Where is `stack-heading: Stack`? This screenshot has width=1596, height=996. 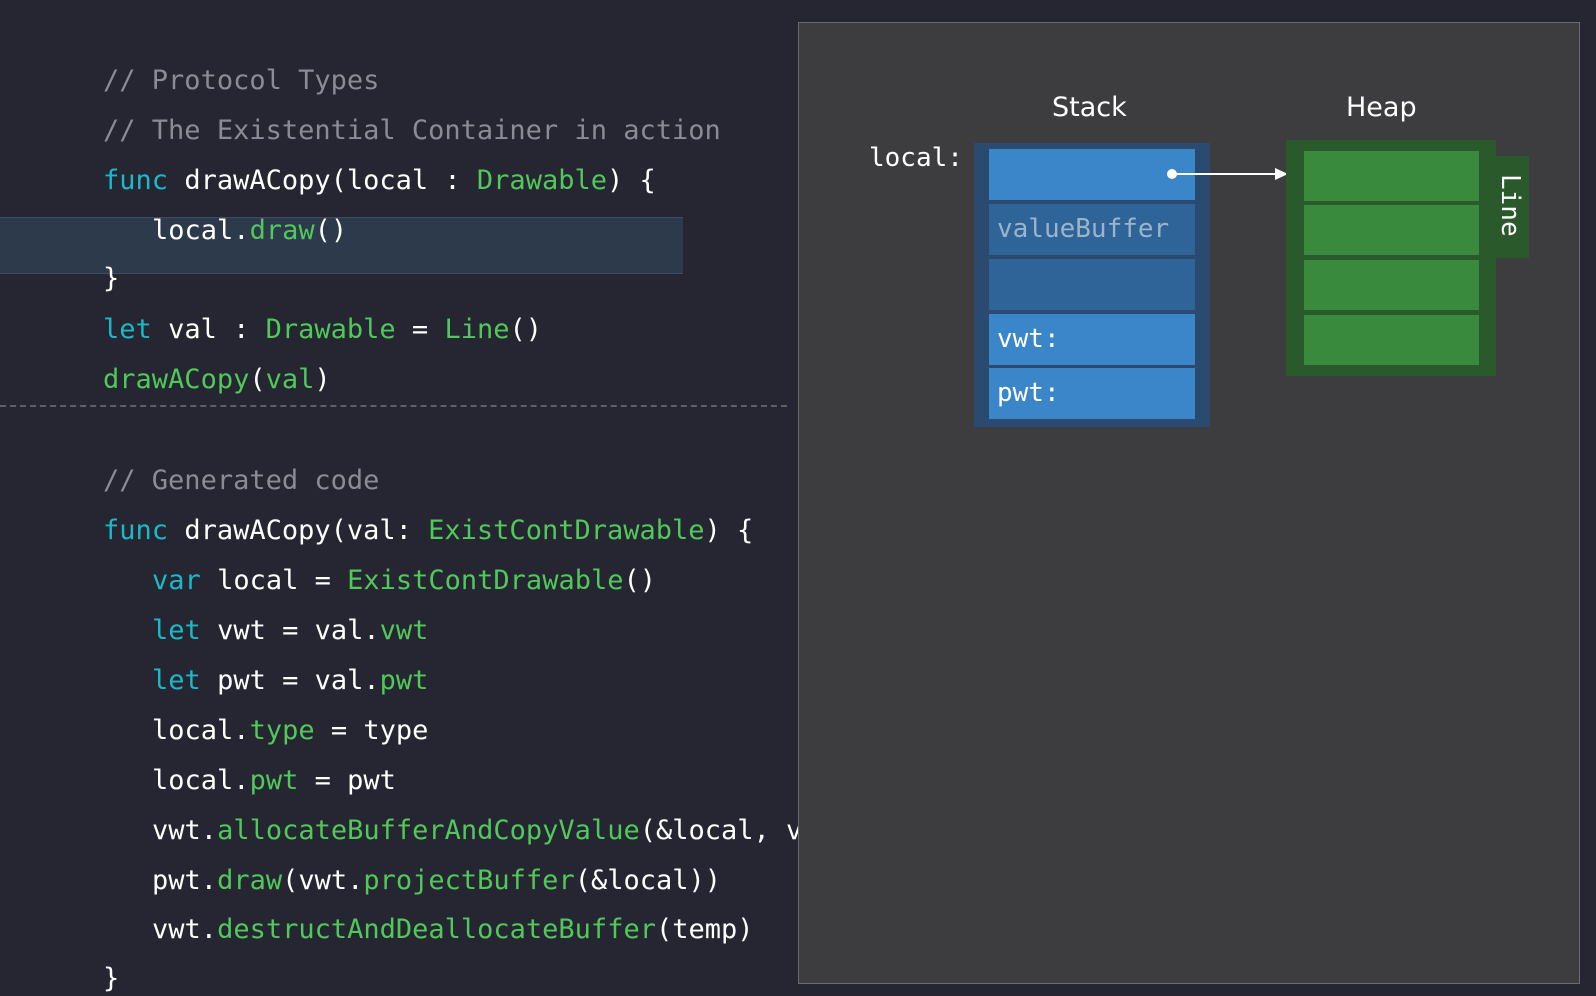 stack-heading: Stack is located at coordinates (1089, 107).